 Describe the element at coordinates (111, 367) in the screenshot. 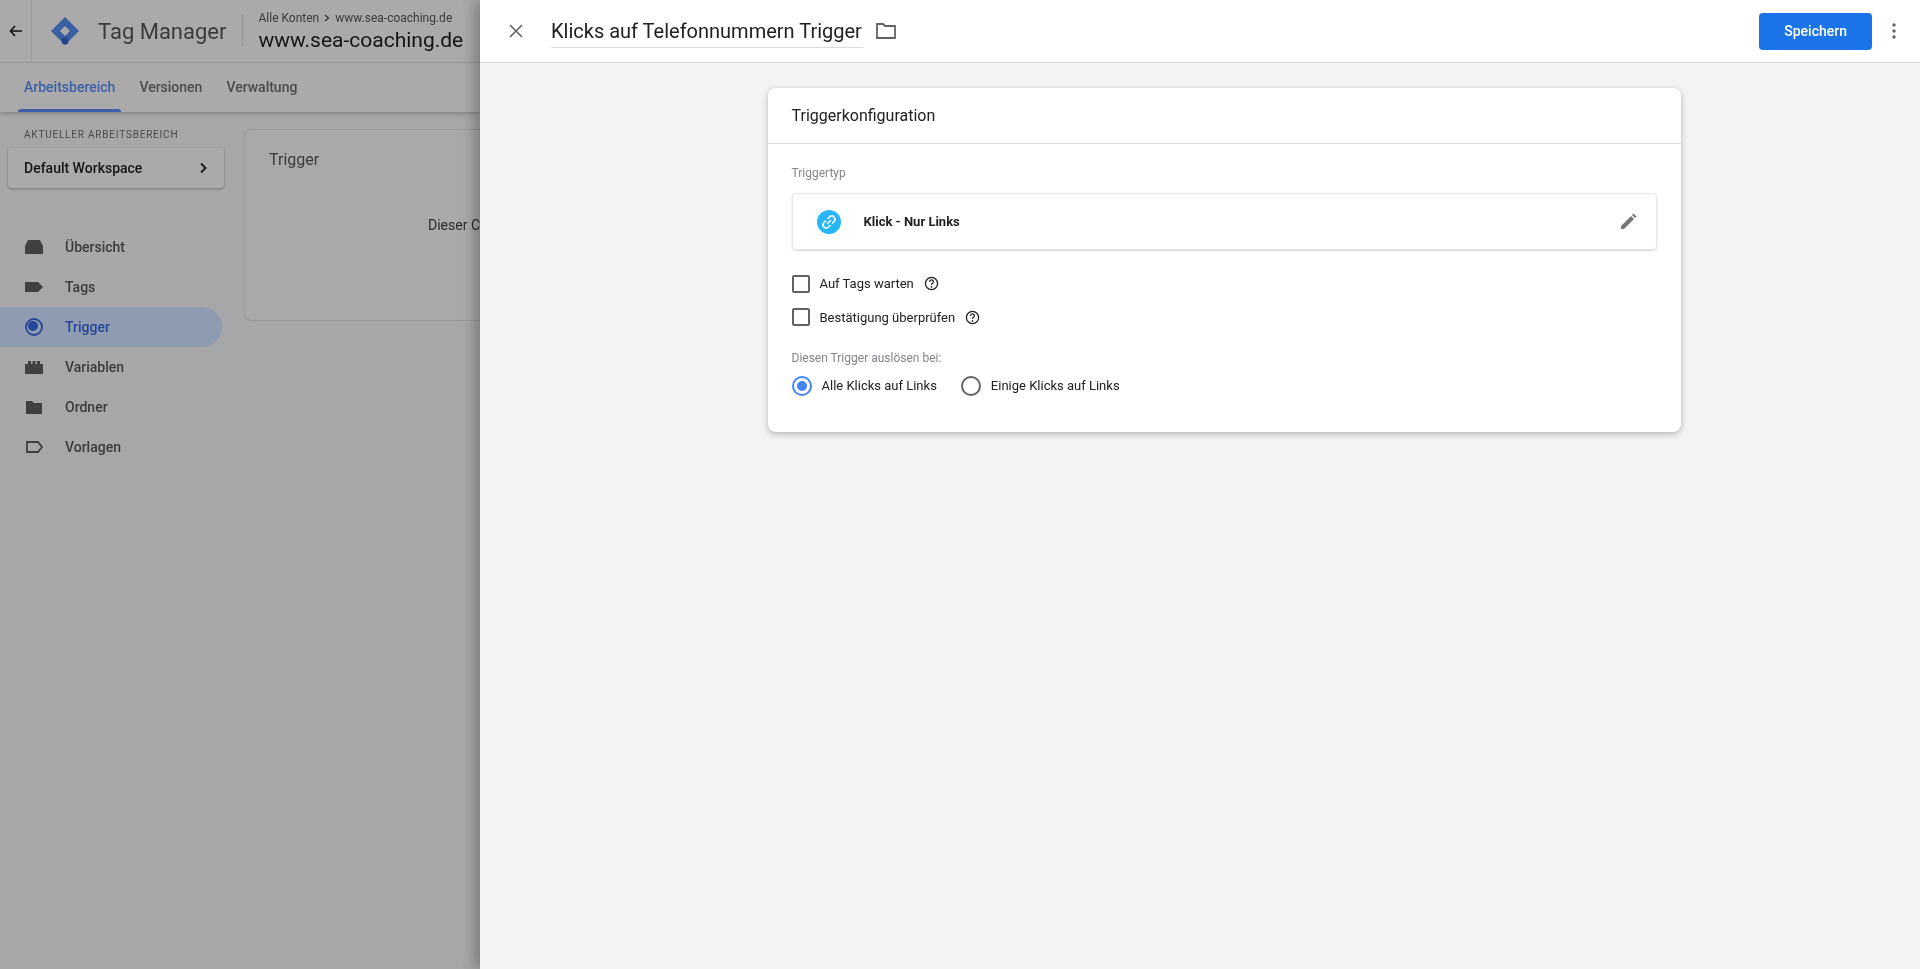

I see `sidebar-item: Variablen` at that location.